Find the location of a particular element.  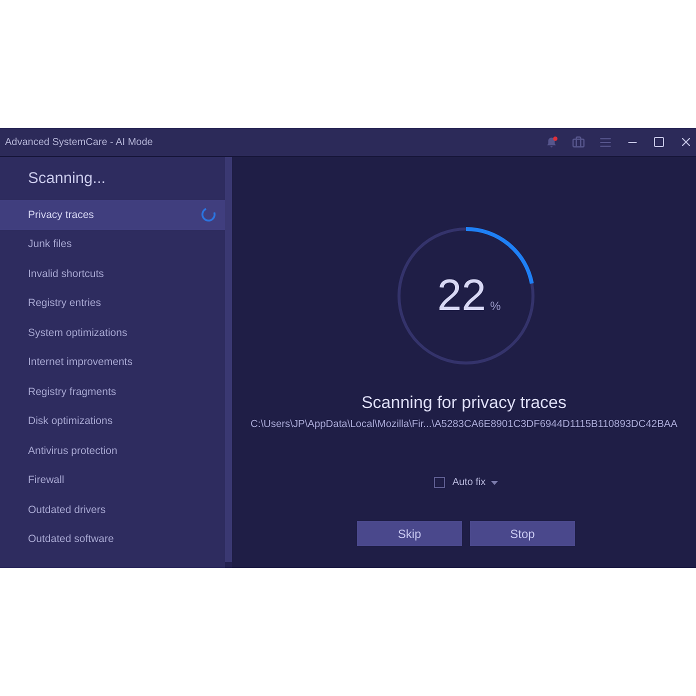

action-button: Skip is located at coordinates (409, 533).